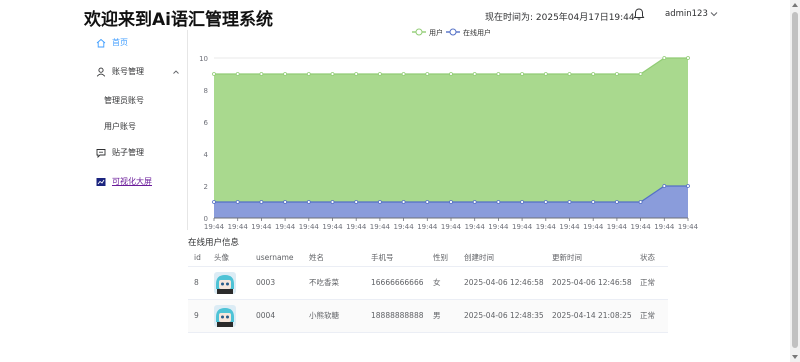 The width and height of the screenshot is (800, 362). Describe the element at coordinates (206, 155) in the screenshot. I see `y-tick-label: 4` at that location.